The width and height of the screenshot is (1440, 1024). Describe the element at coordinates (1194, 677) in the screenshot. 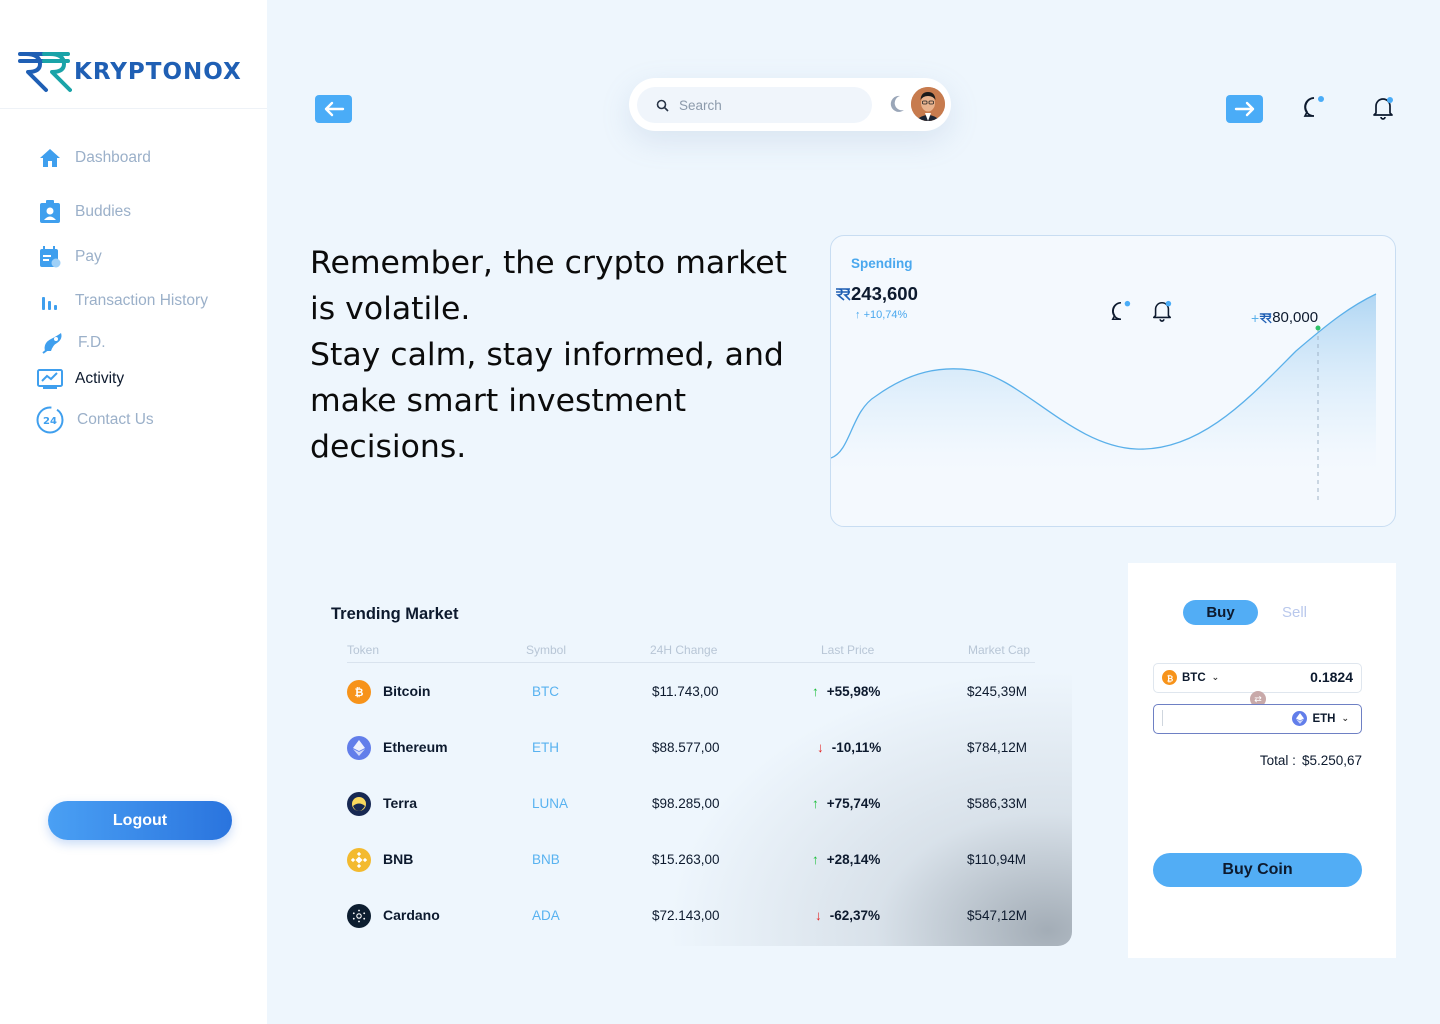

I see `from-coin-label: BTC` at that location.